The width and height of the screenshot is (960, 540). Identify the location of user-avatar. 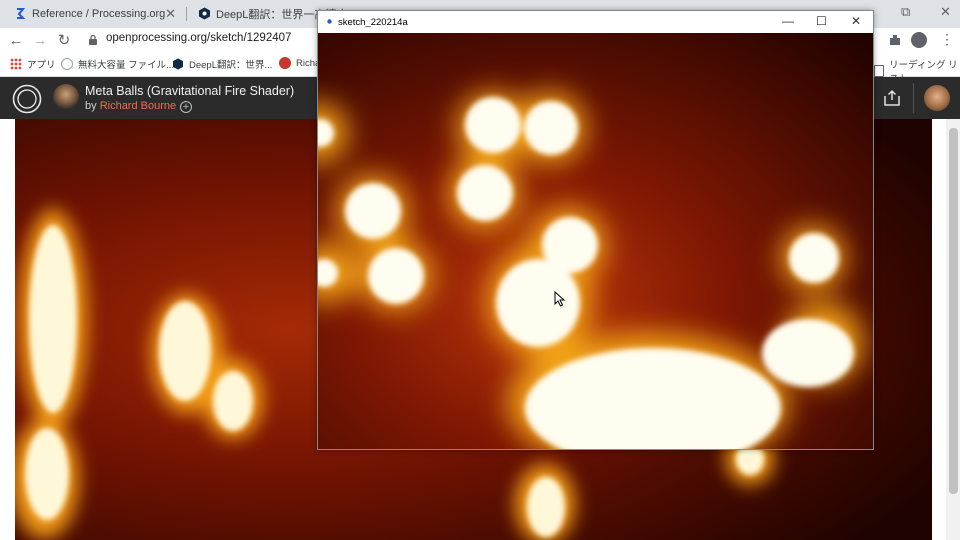
(937, 98).